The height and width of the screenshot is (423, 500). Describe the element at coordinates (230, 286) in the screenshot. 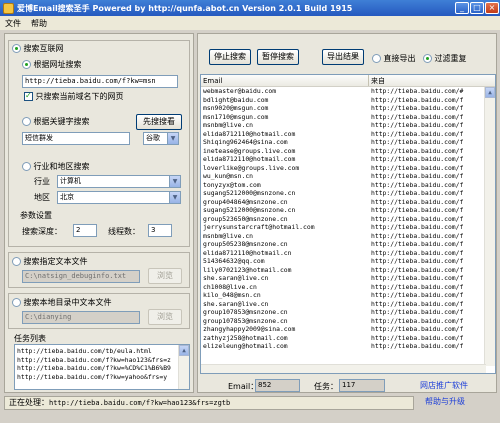

I see `email-cell: ch1008@live.cn` at that location.